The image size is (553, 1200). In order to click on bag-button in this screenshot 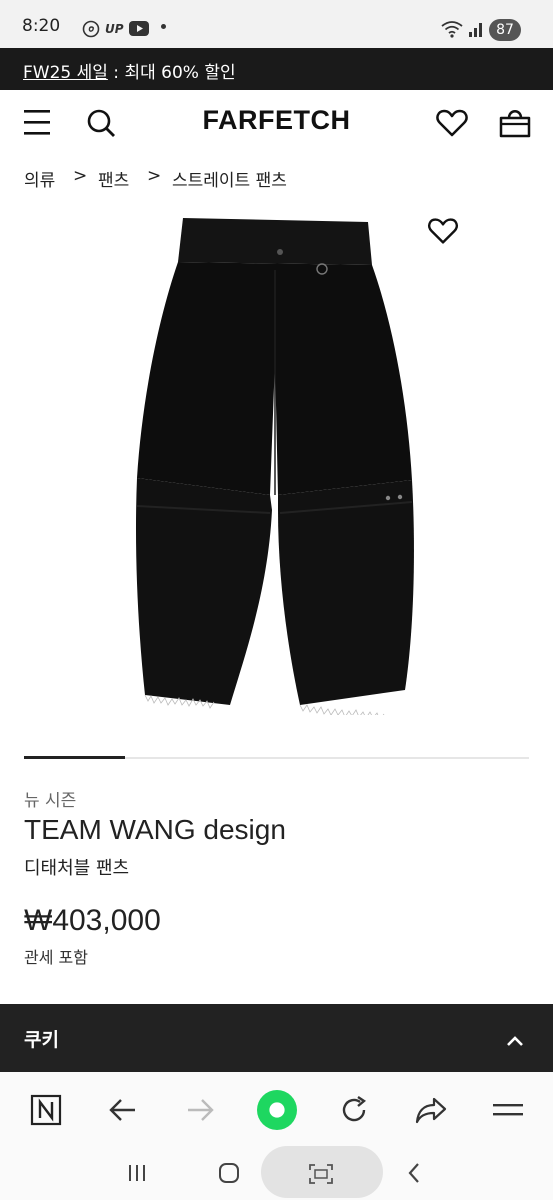, I will do `click(515, 123)`.